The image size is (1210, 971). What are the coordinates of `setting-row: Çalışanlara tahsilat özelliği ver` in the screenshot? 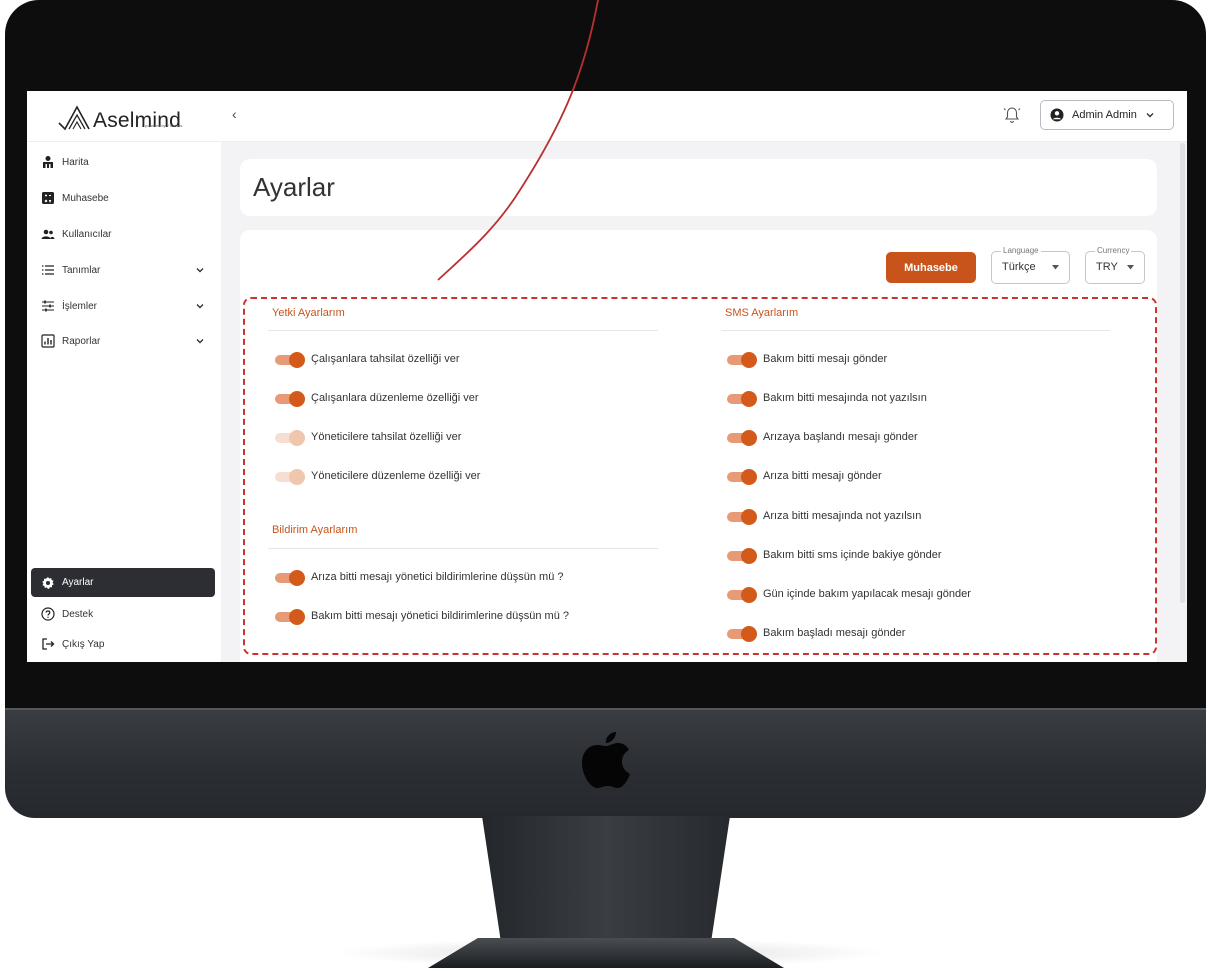 It's located at (367, 360).